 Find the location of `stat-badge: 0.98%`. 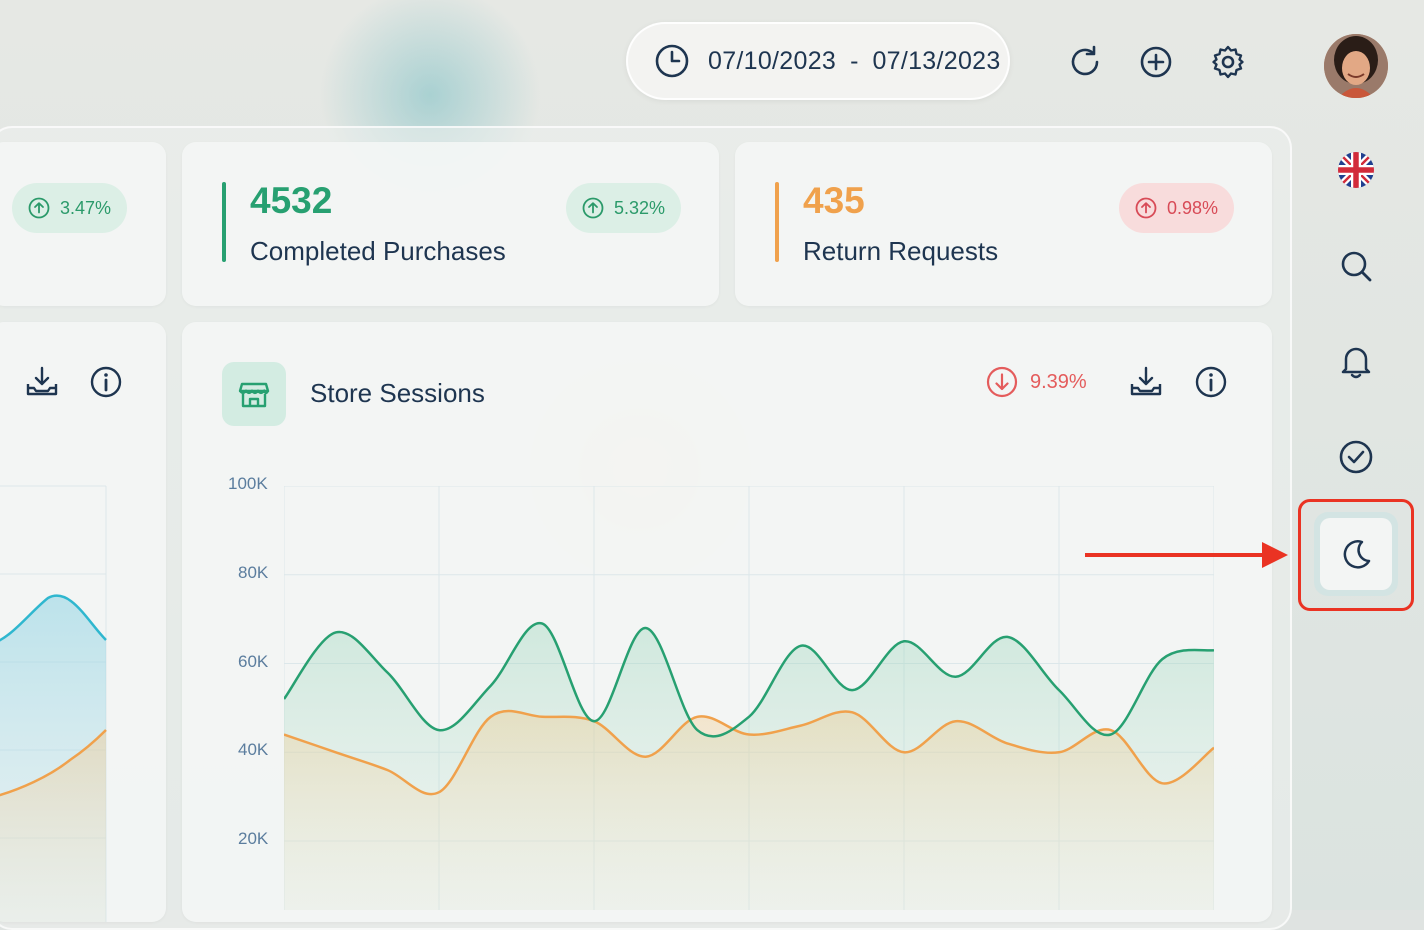

stat-badge: 0.98% is located at coordinates (1177, 208).